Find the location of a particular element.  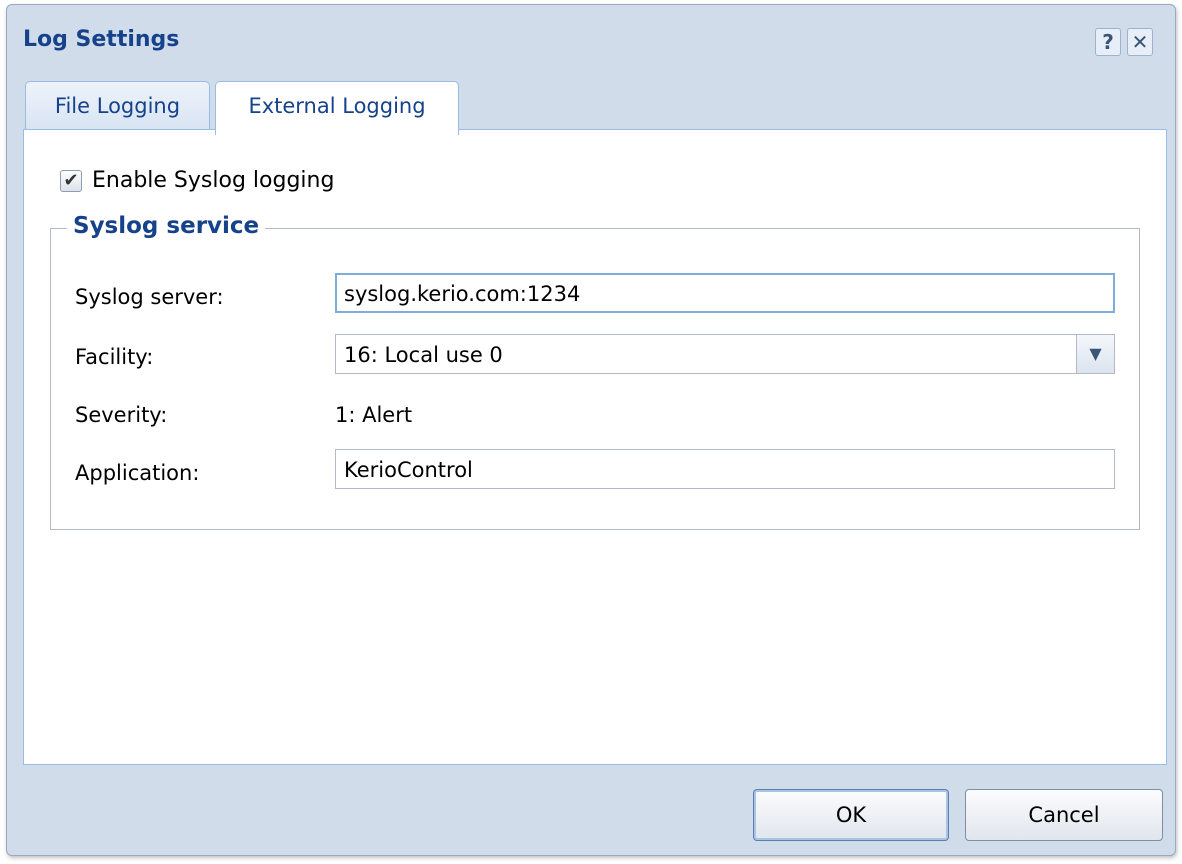

close-button: ✕ is located at coordinates (1140, 42).